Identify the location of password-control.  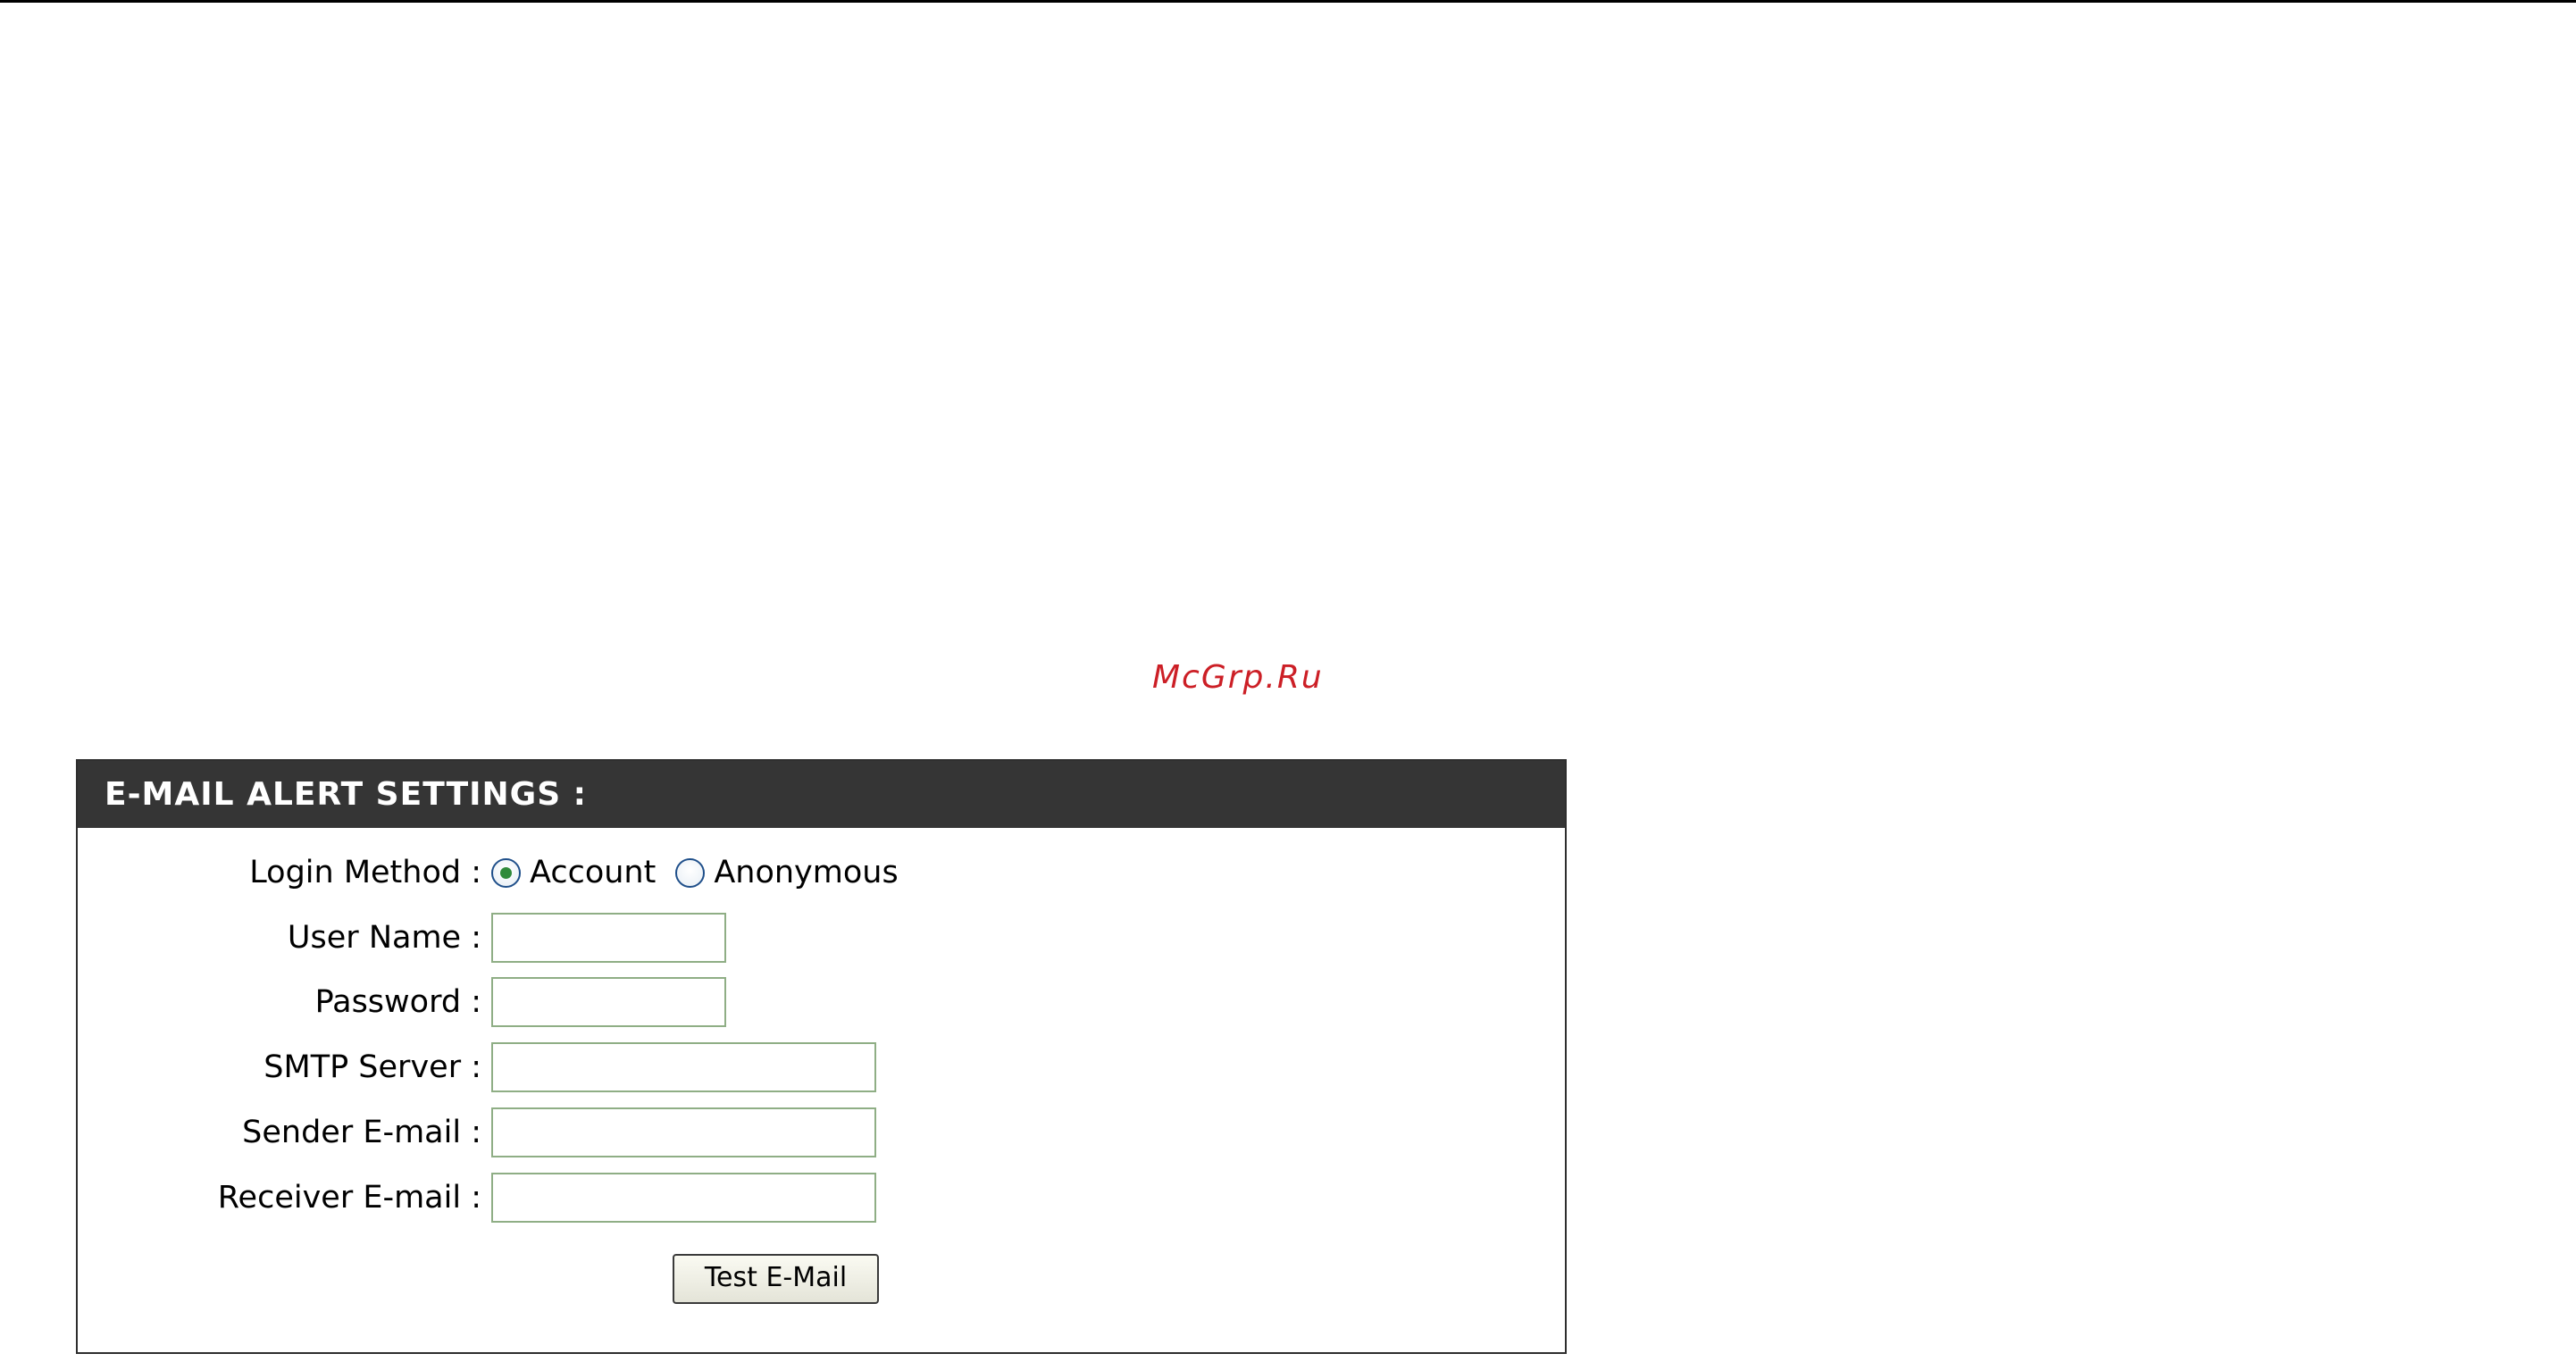
(609, 1002).